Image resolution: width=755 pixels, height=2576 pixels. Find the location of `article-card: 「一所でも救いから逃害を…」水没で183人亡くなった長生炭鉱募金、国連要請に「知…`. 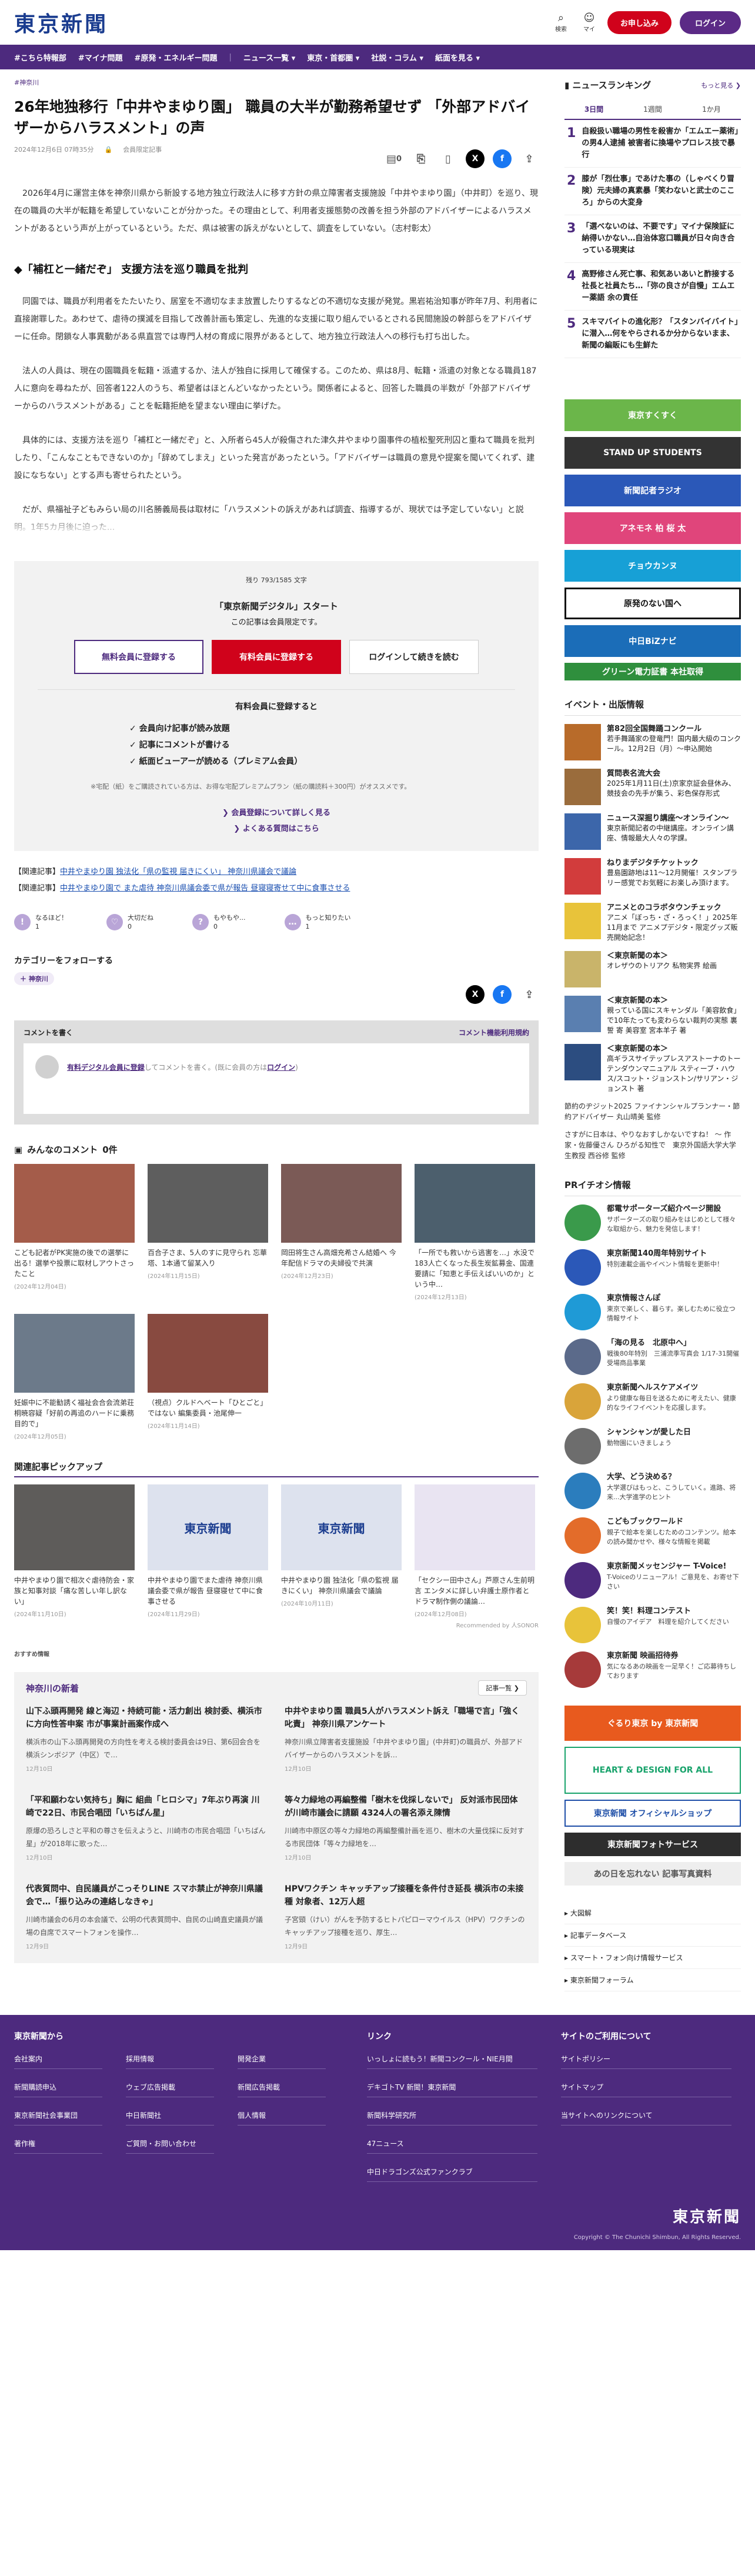

article-card: 「一所でも救いから逃害を…」水没で183人亡くなった長生炭鉱募金、国連要請に「知… is located at coordinates (475, 1232).